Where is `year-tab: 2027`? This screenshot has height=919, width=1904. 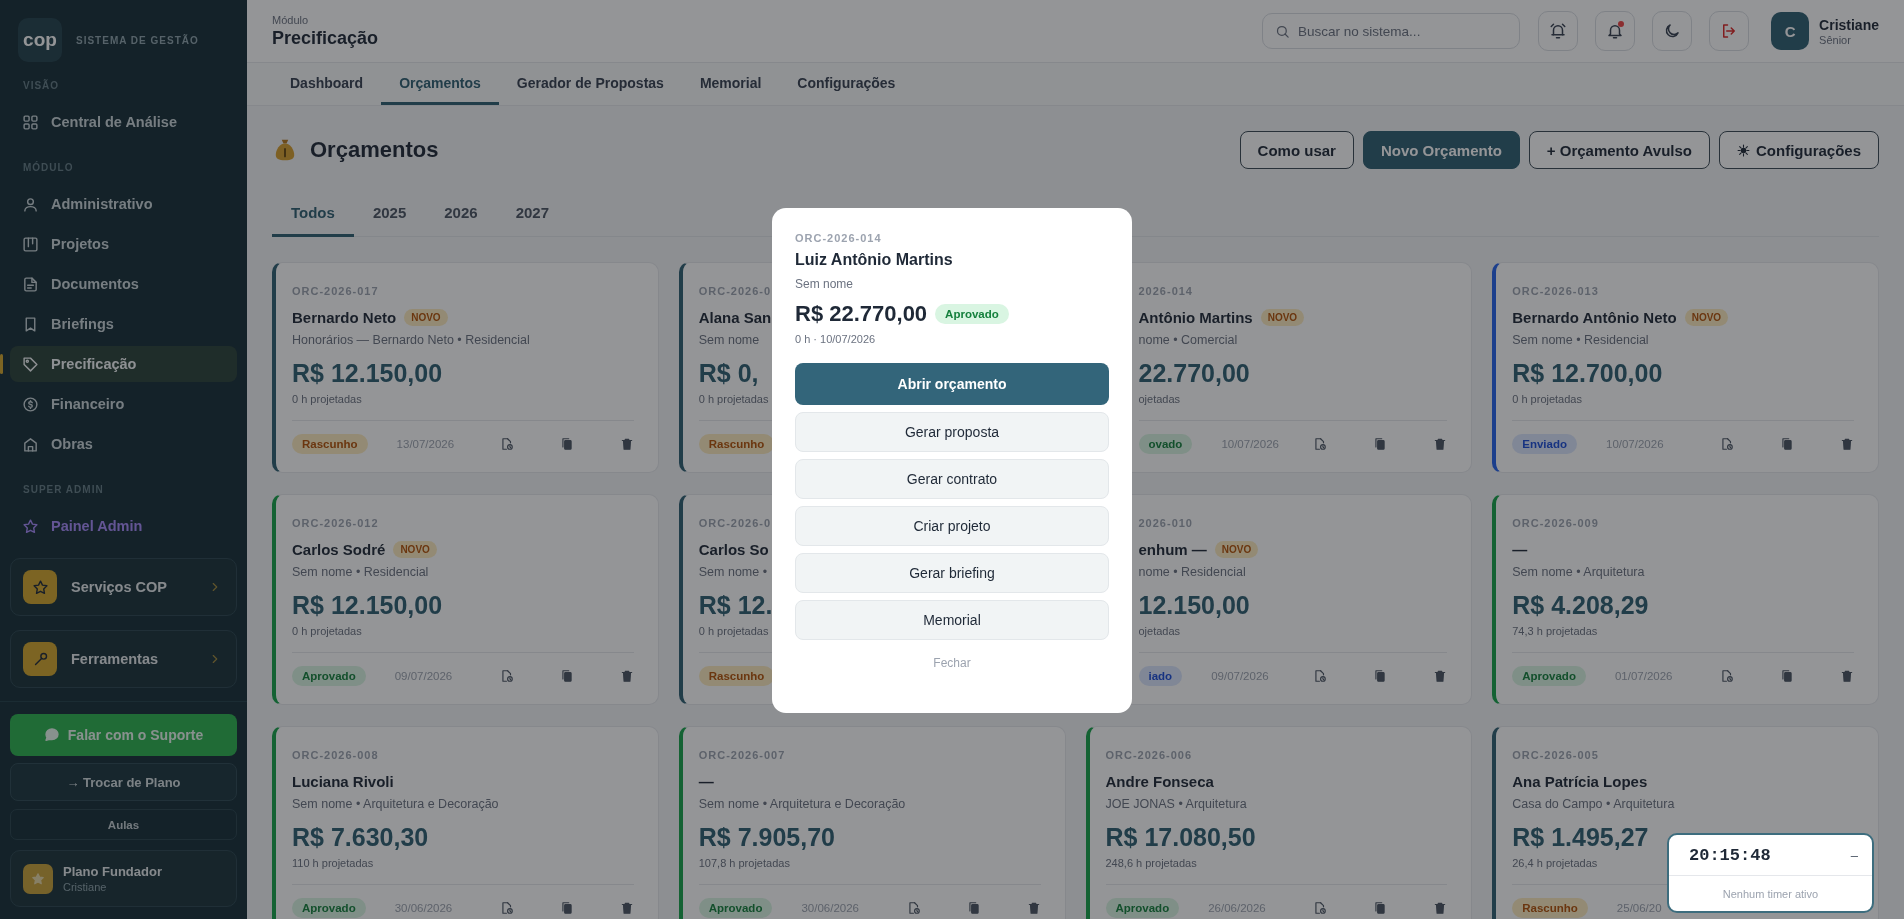
year-tab: 2027 is located at coordinates (532, 214).